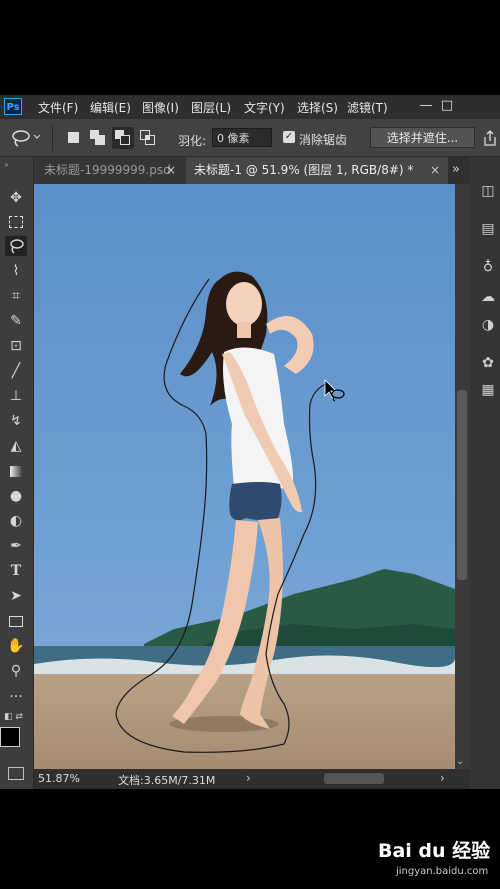 This screenshot has height=889, width=500. What do you see at coordinates (426, 106) in the screenshot?
I see `minimize-button: —` at bounding box center [426, 106].